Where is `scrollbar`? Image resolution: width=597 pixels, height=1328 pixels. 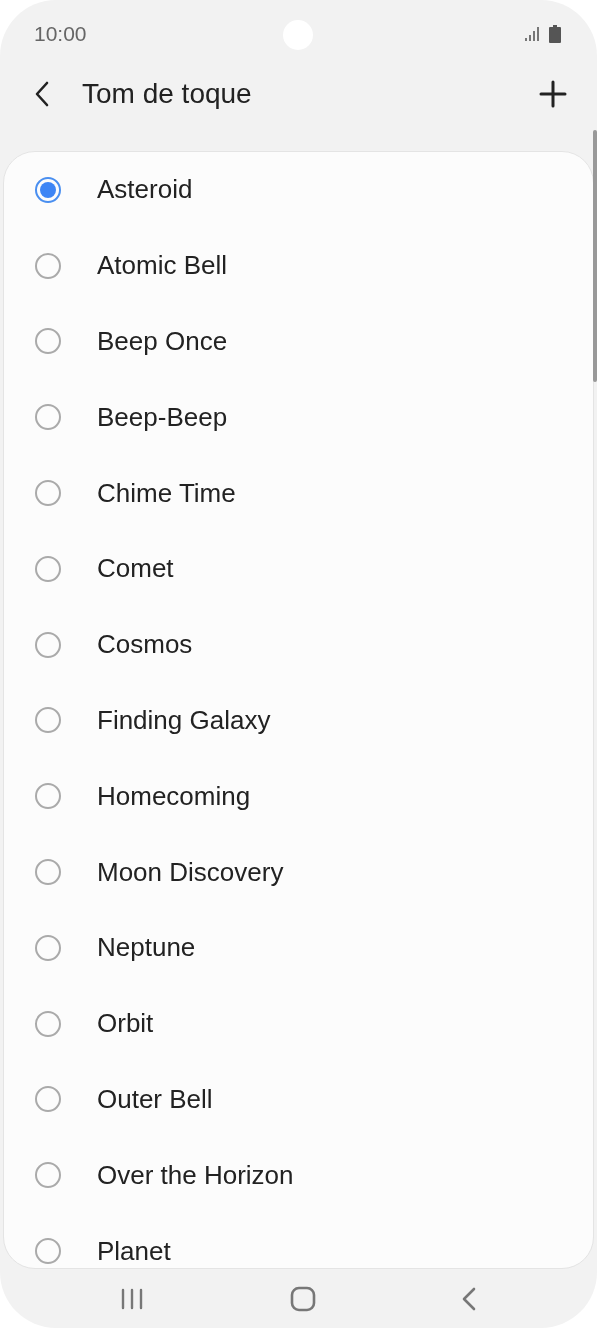 scrollbar is located at coordinates (595, 256).